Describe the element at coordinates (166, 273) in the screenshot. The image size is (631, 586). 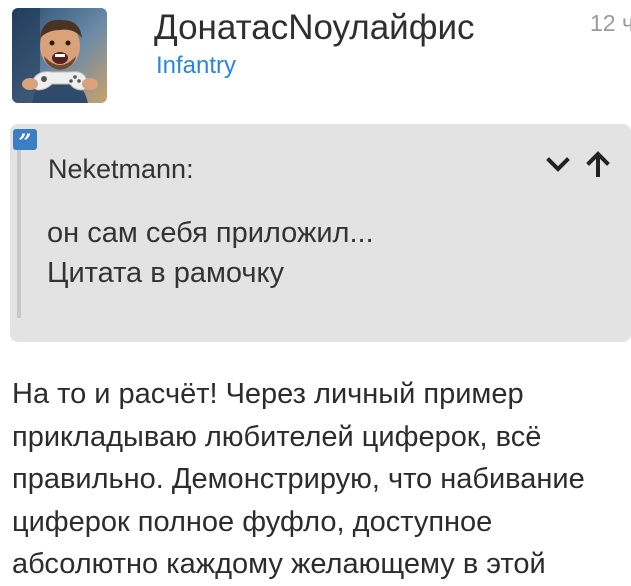
I see `quote-line: Цитата в рамочку` at that location.